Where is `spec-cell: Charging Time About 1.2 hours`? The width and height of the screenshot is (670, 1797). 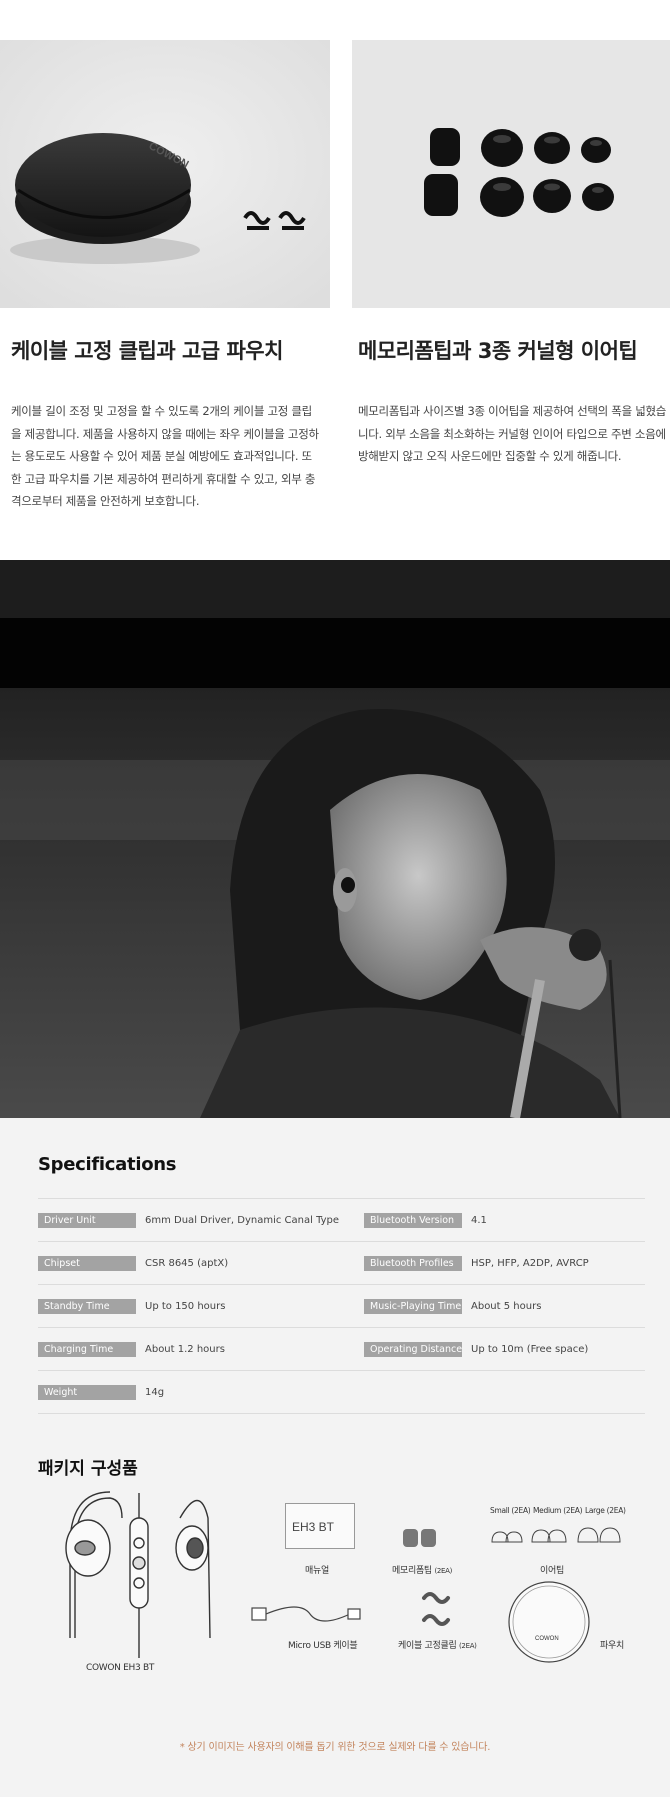
spec-cell: Charging Time About 1.2 hours is located at coordinates (131, 1349).